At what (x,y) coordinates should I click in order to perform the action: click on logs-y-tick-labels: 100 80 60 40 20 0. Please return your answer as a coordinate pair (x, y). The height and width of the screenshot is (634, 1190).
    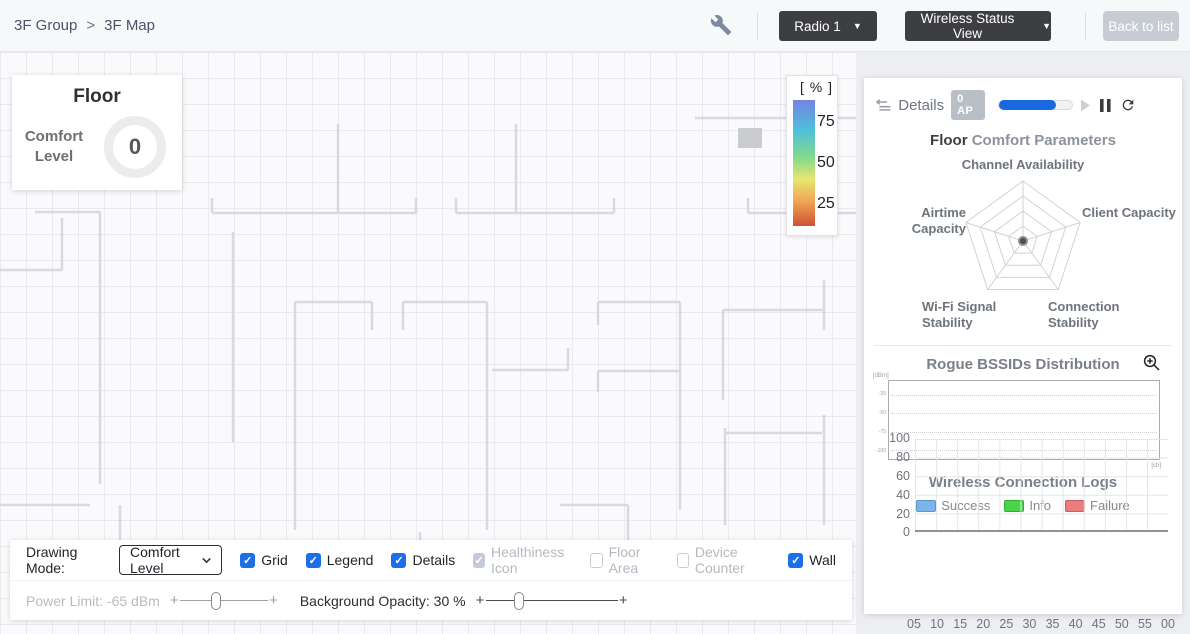
    Looking at the image, I should click on (893, 485).